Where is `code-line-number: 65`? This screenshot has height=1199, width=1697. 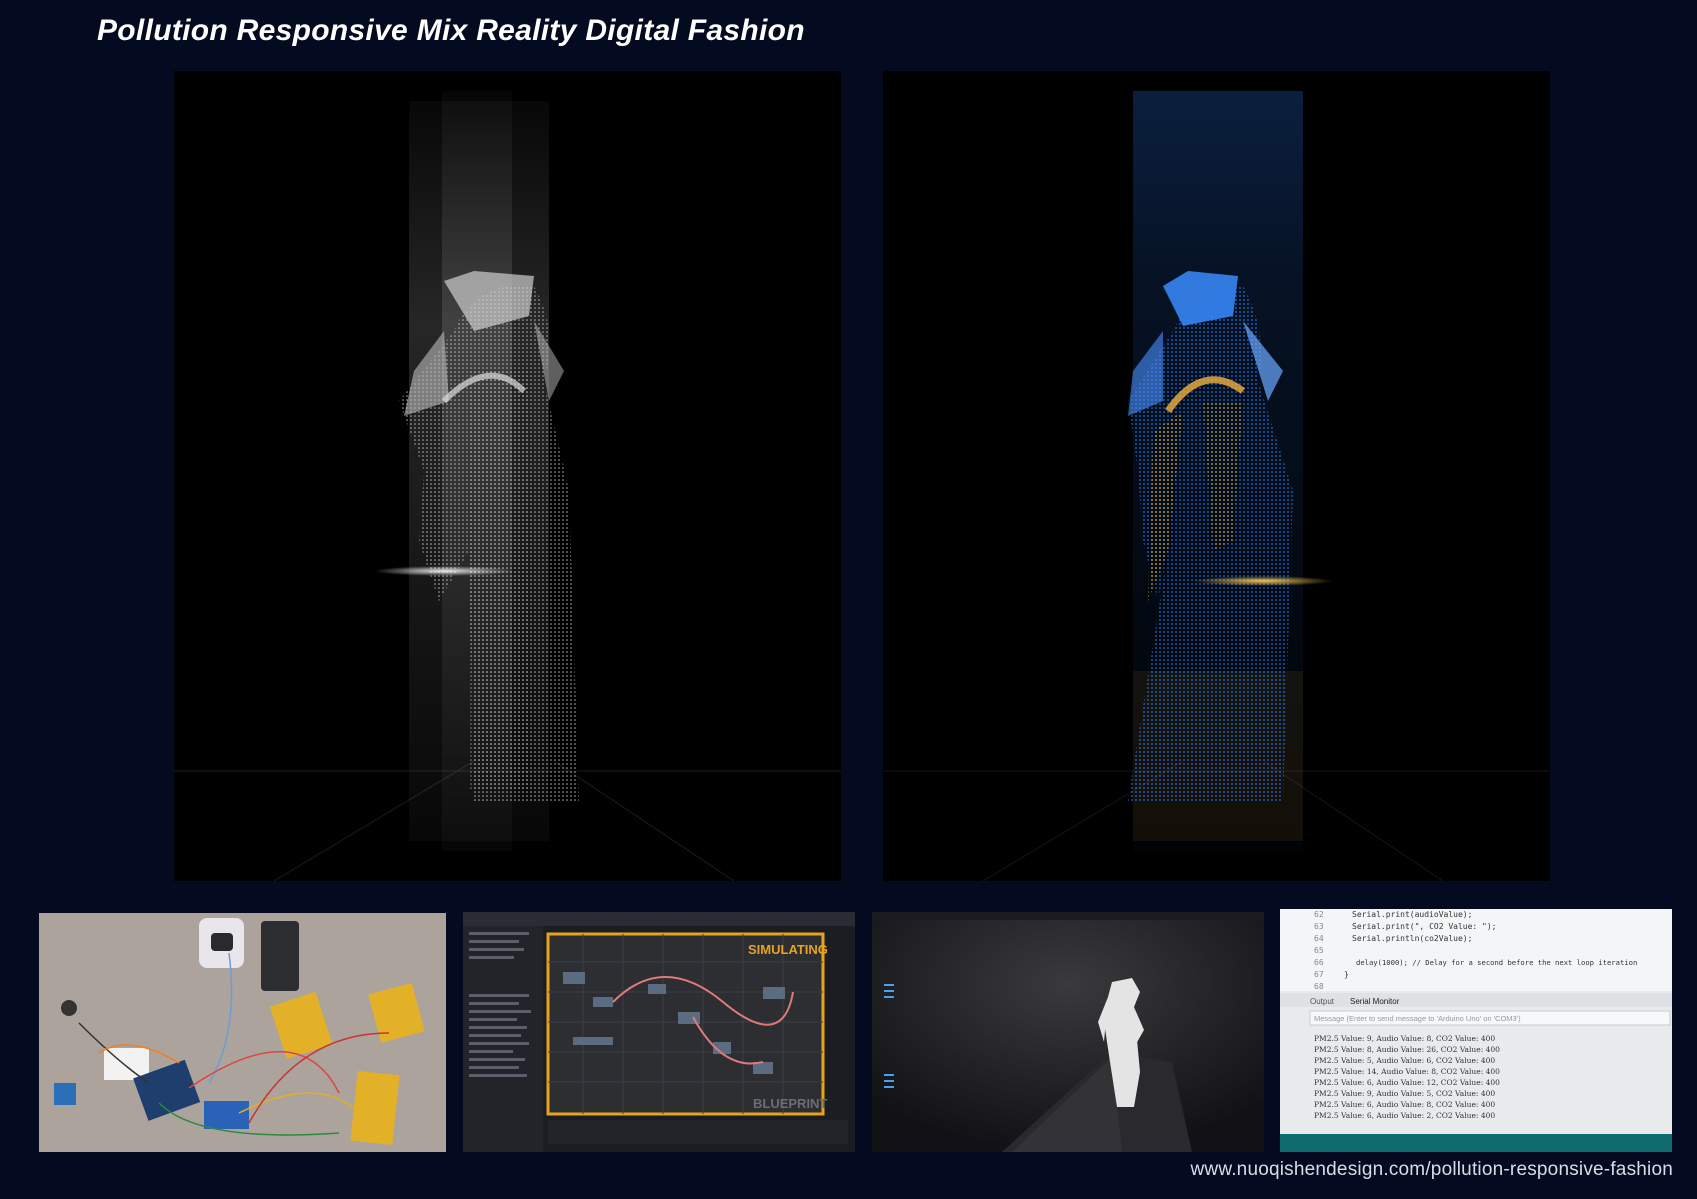
code-line-number: 65 is located at coordinates (1319, 950).